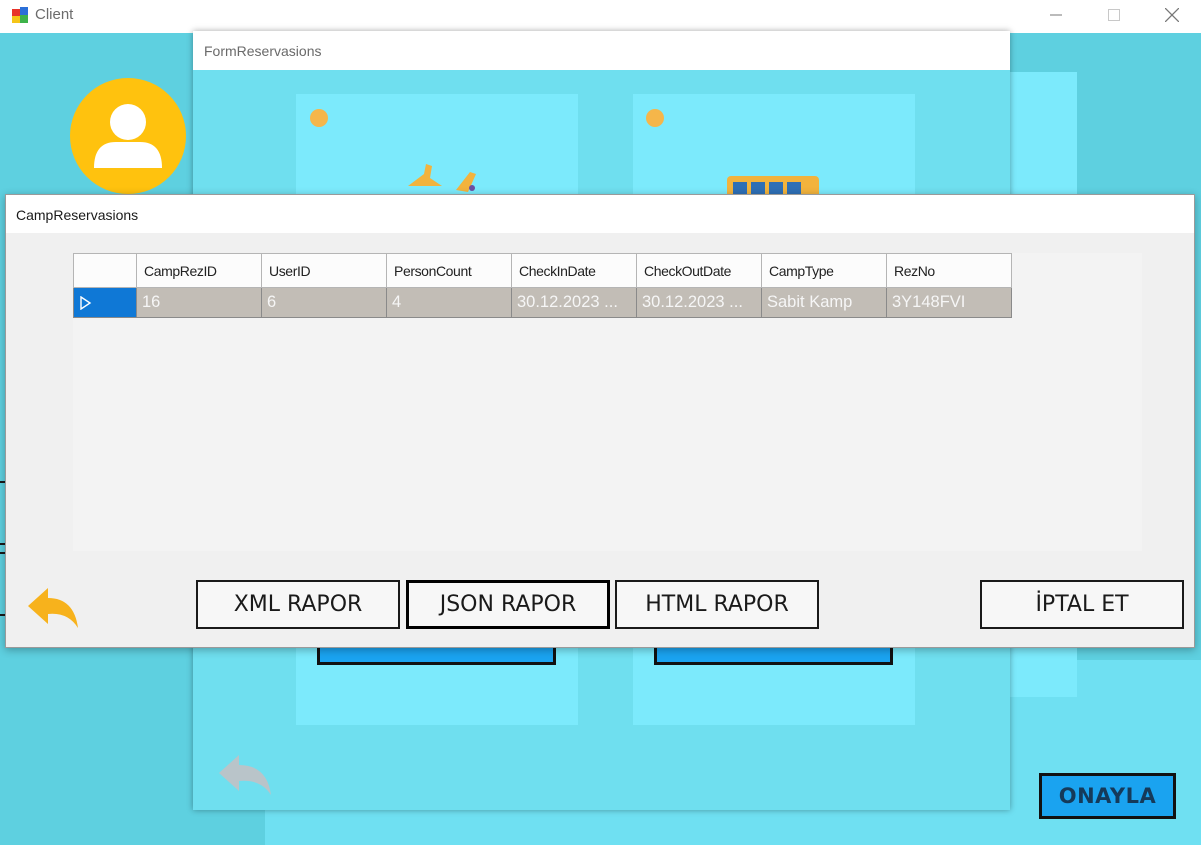 This screenshot has height=845, width=1201. What do you see at coordinates (324, 270) in the screenshot?
I see `column-header: UserID` at bounding box center [324, 270].